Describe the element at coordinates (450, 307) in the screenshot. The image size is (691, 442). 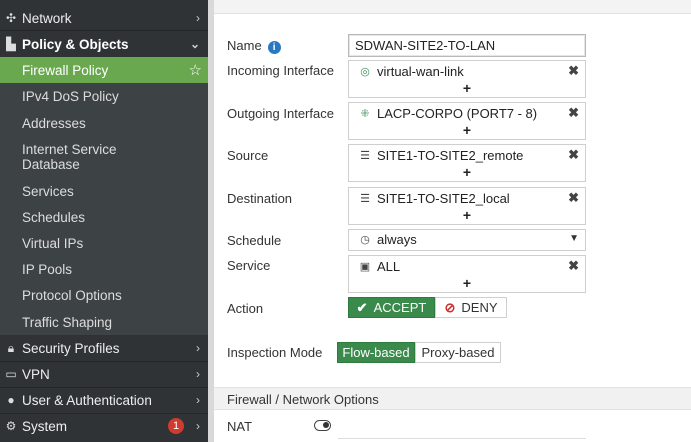
I see `deny-icon: ⊘` at that location.